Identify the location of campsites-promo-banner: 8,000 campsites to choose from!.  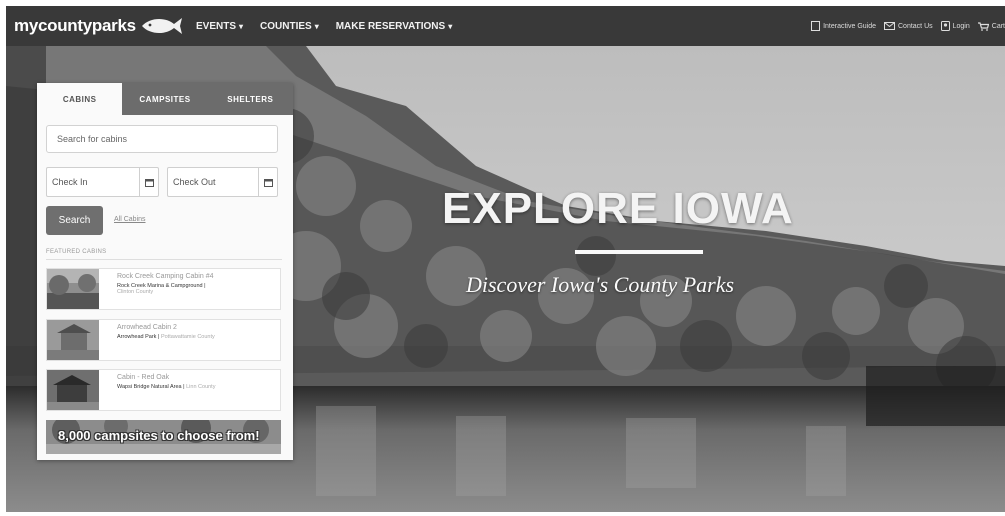
(163, 437).